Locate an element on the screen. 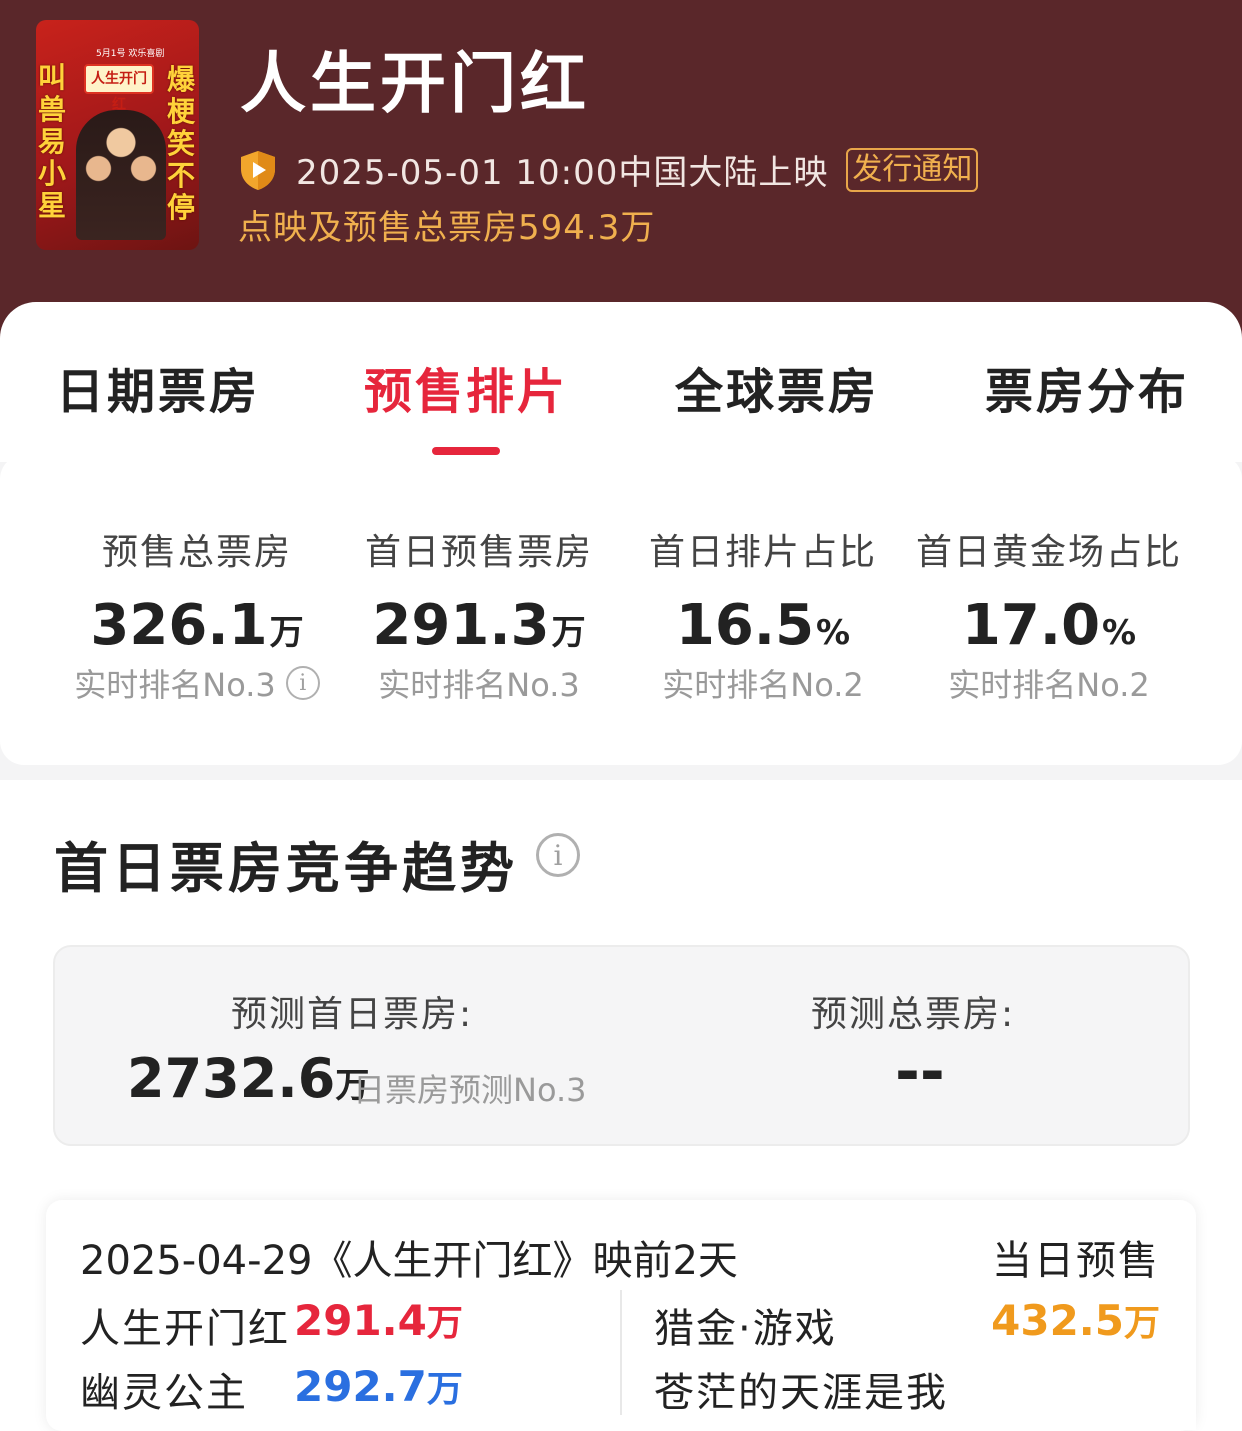 This screenshot has width=1242, height=1431. compare-movie-value: 292.7万 is located at coordinates (378, 1386).